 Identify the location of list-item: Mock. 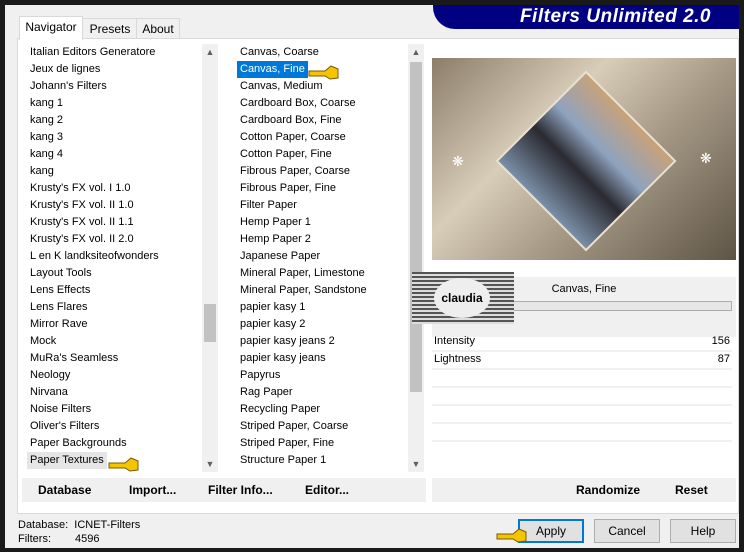
(112, 341).